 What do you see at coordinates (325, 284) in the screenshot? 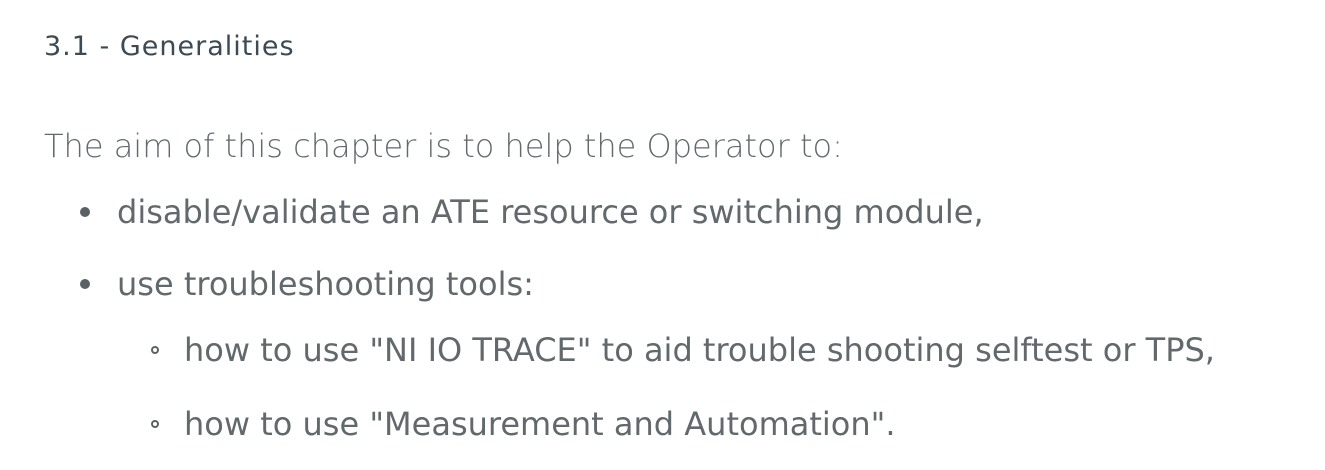
I see `list-item-text: use troubleshooting tools:` at bounding box center [325, 284].